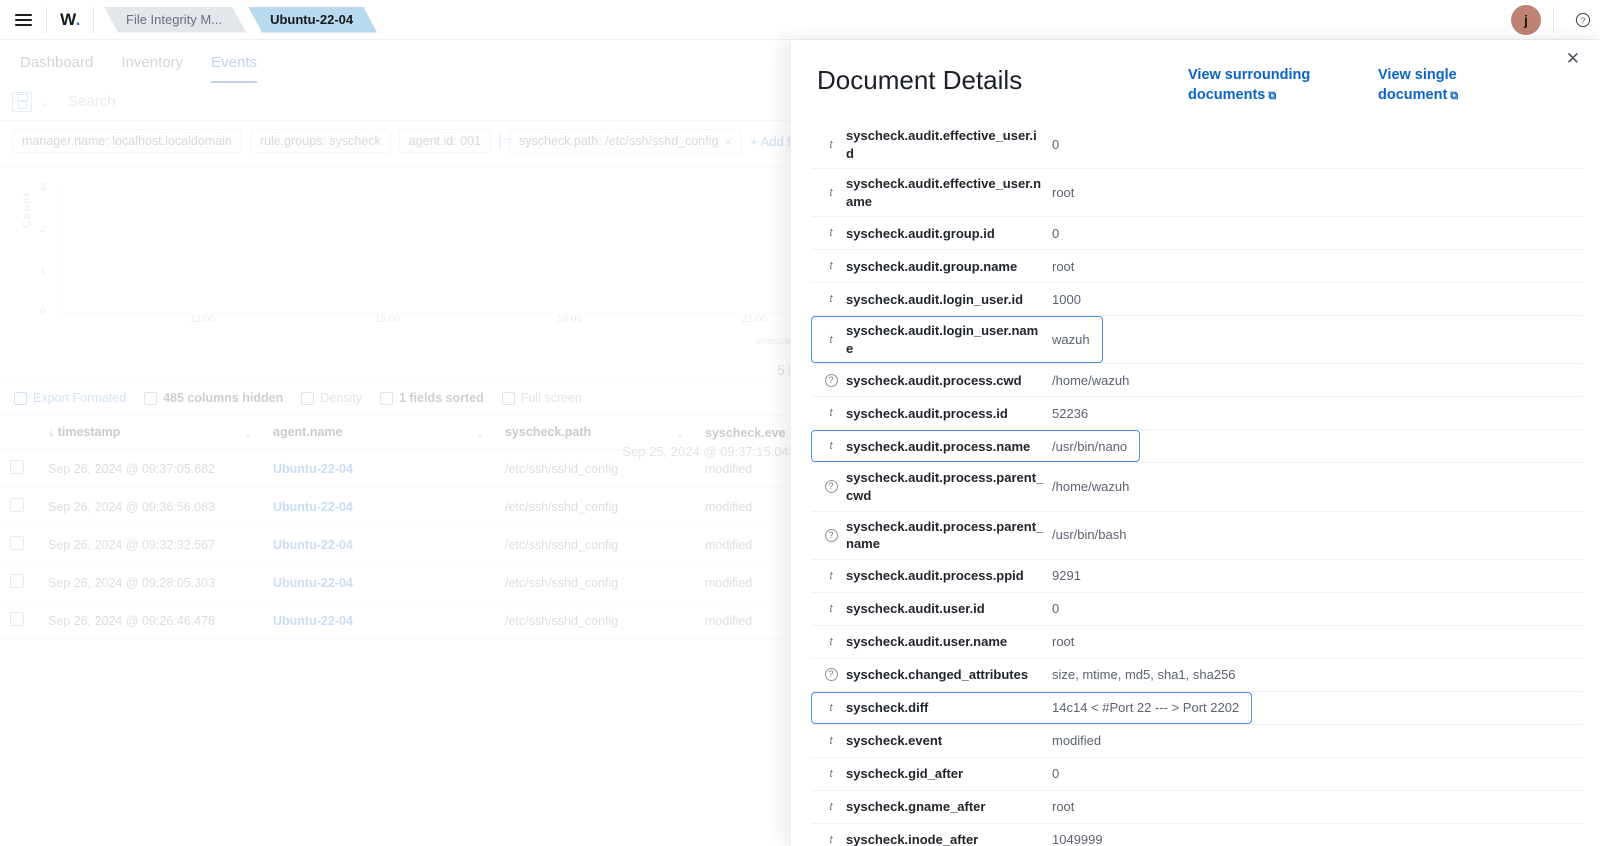 The height and width of the screenshot is (846, 1600). What do you see at coordinates (1077, 740) in the screenshot?
I see `document-field-value: modified` at bounding box center [1077, 740].